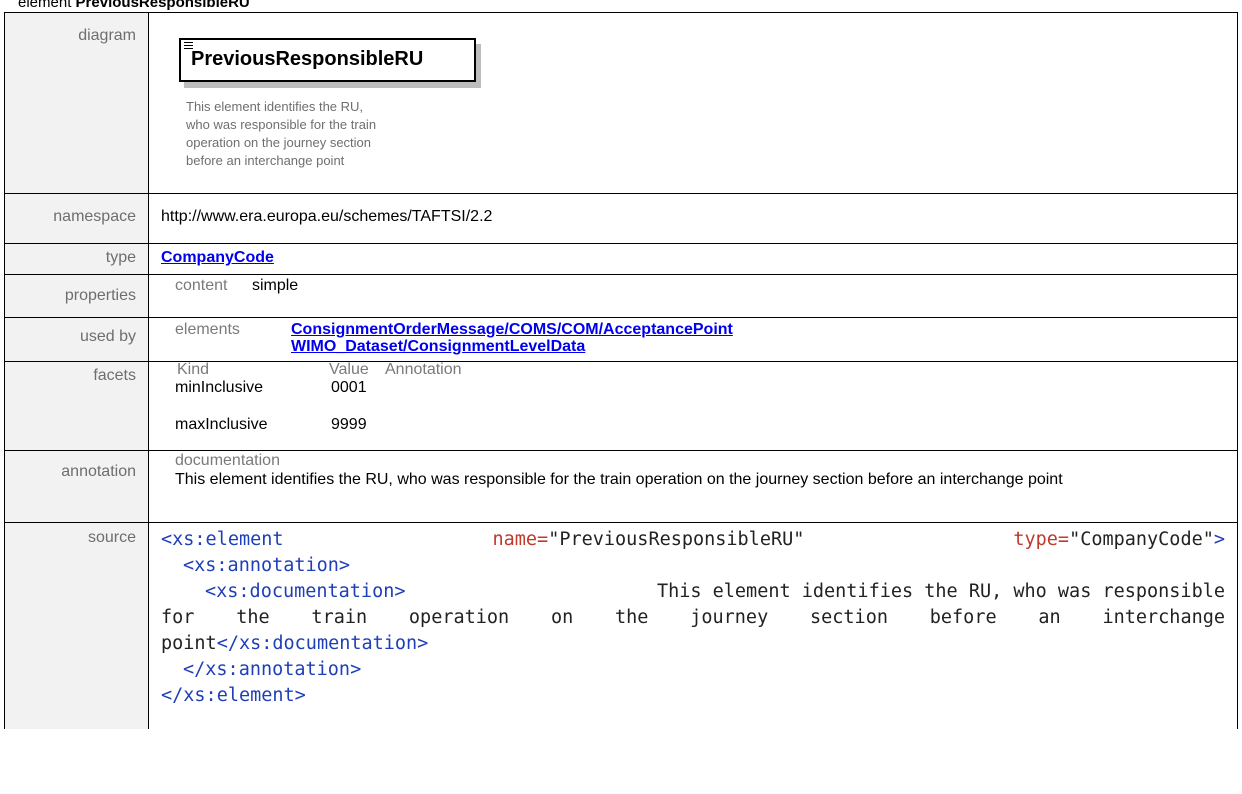 The width and height of the screenshot is (1242, 794). I want to click on heading-element-name: PreviousResponsibleRU, so click(162, 5).